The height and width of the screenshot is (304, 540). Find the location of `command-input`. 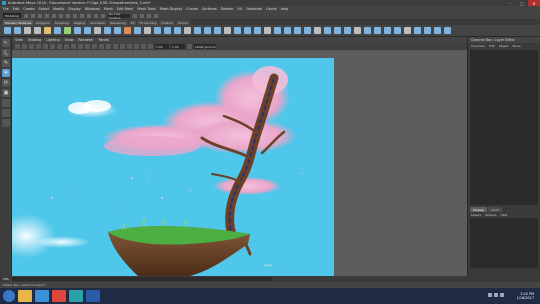

command-input is located at coordinates (142, 279).